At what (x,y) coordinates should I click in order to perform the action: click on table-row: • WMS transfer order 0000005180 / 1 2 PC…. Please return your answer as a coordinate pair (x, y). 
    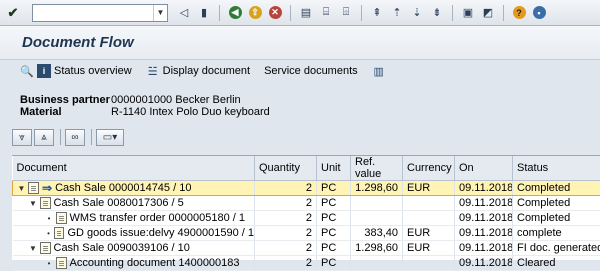
    Looking at the image, I should click on (306, 218).